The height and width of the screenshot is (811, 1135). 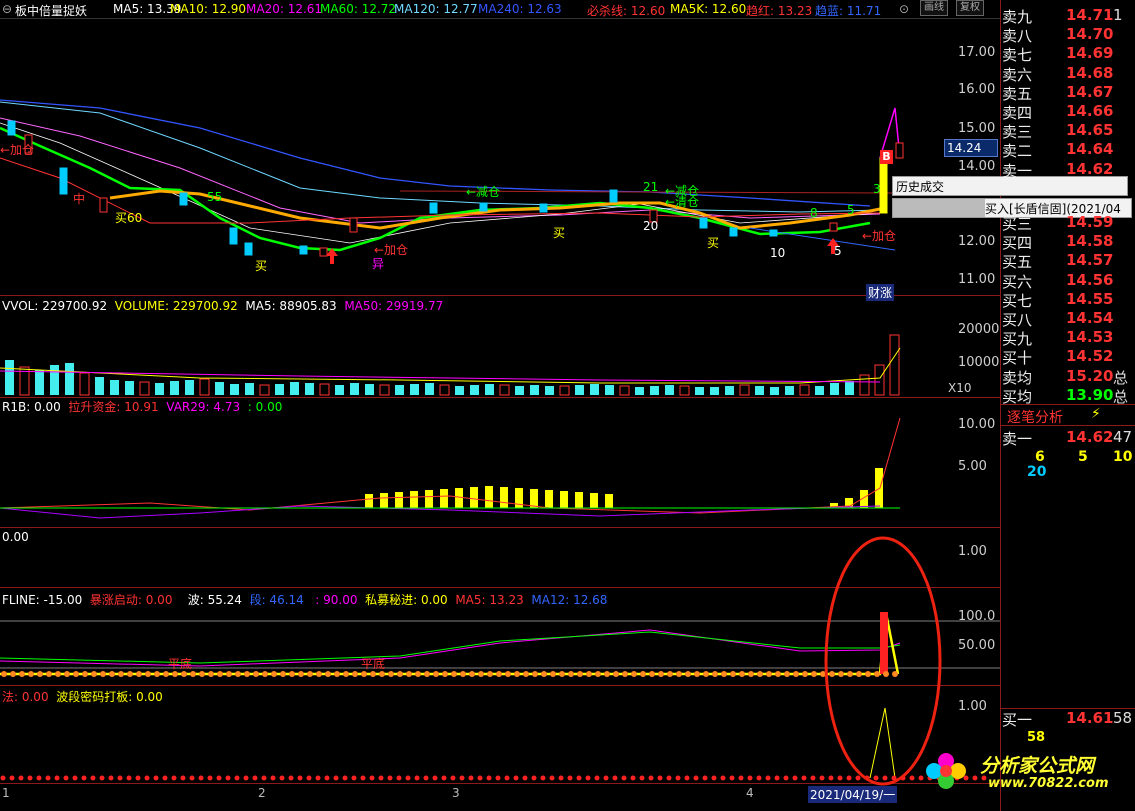 What do you see at coordinates (1096, 414) in the screenshot?
I see `lightning-icon: ⚡` at bounding box center [1096, 414].